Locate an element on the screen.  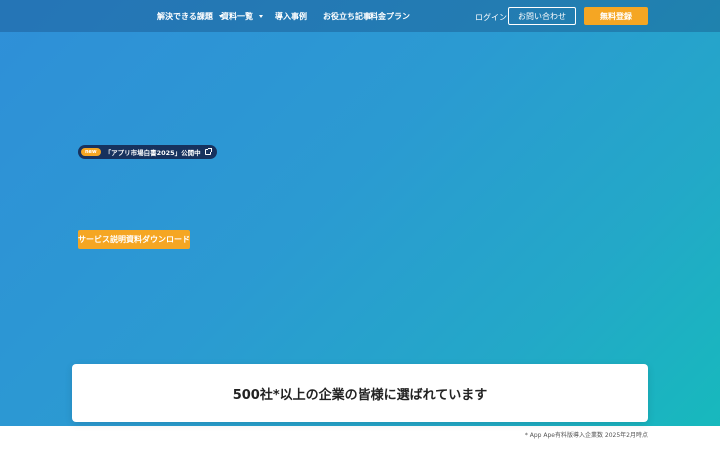
nav-solutions: 解決できる課題 is located at coordinates (190, 16).